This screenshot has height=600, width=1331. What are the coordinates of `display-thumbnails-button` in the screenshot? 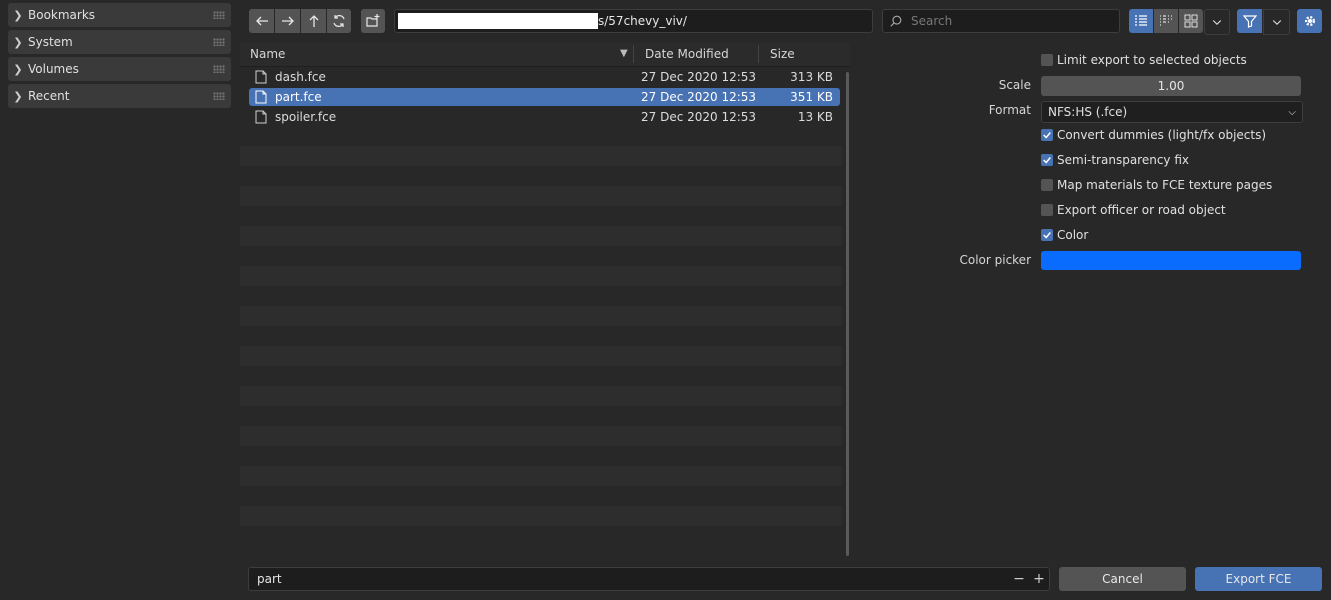 It's located at (1191, 21).